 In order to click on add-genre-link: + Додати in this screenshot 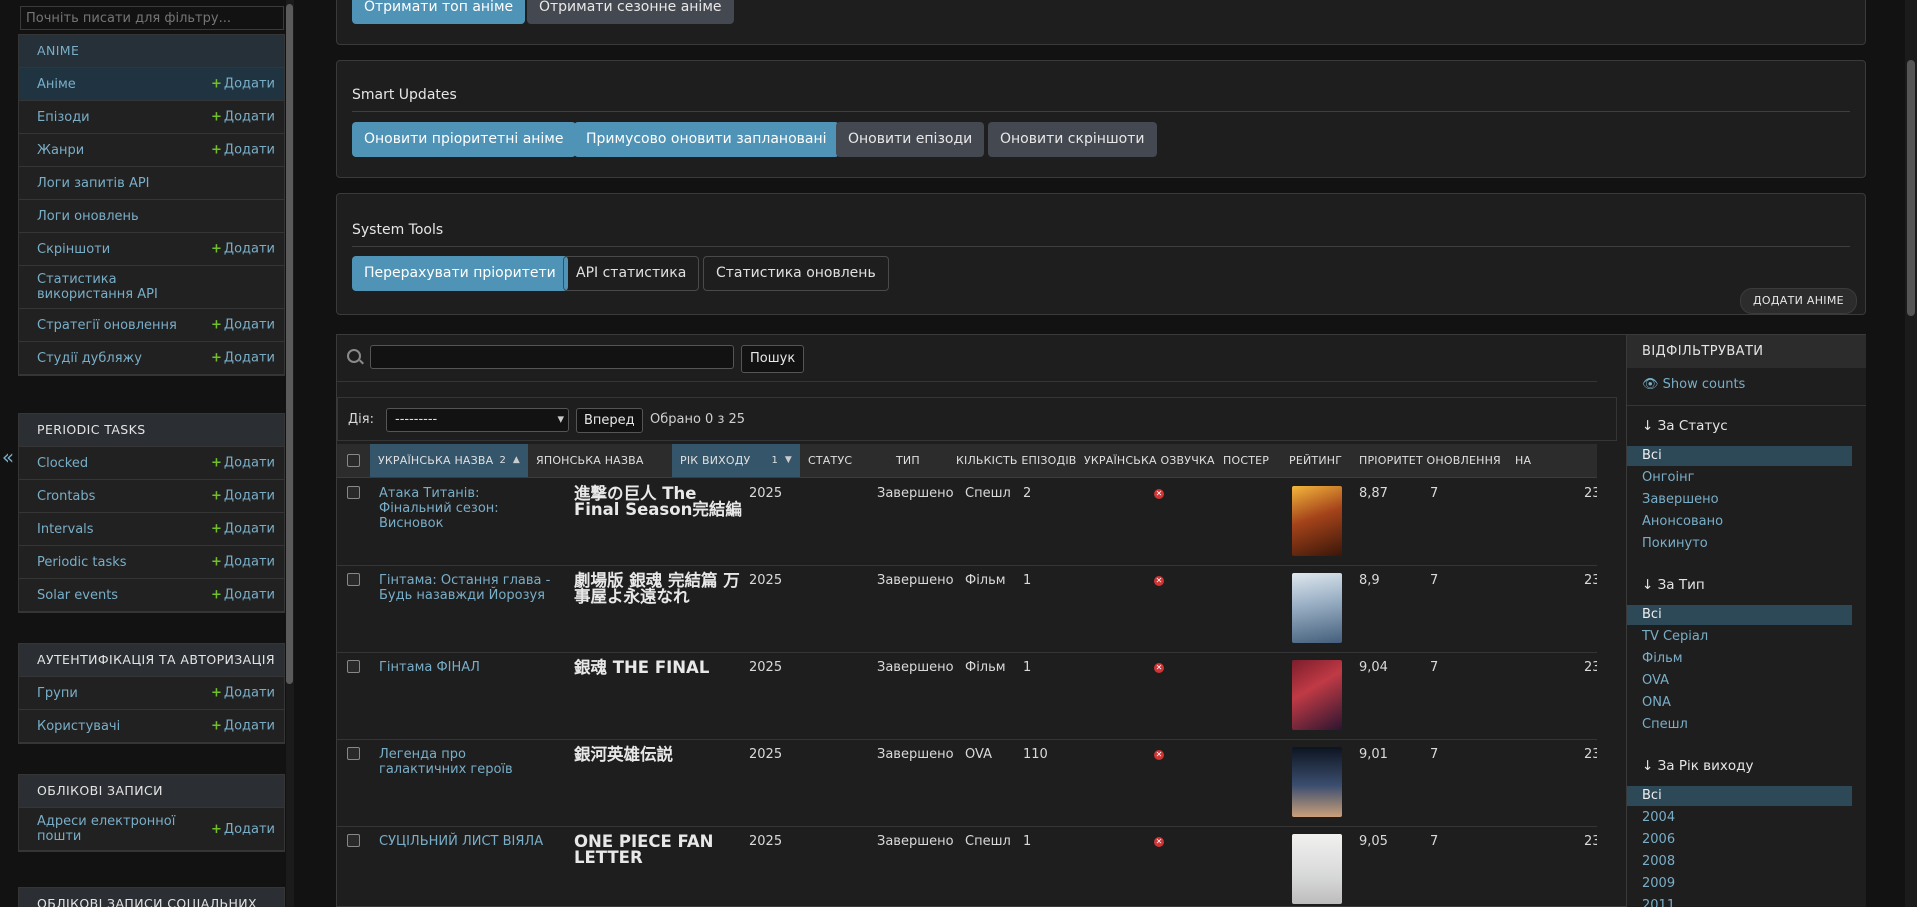, I will do `click(243, 150)`.